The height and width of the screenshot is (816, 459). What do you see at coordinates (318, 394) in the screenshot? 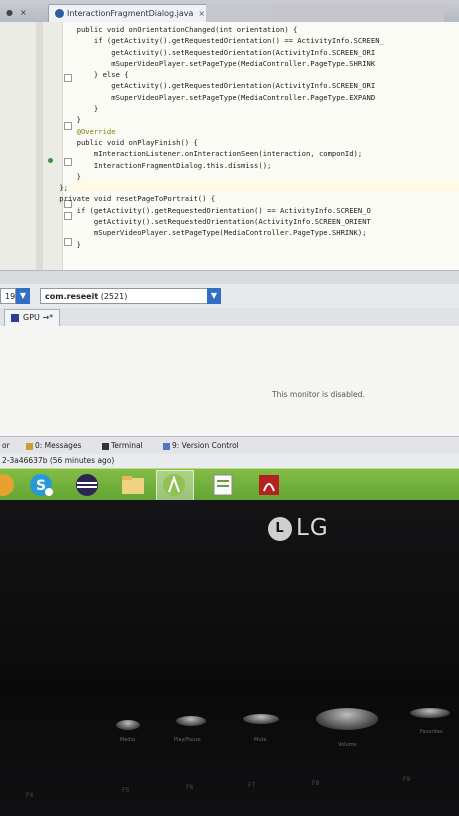
I see `monitor-disabled-message: This monitor is disabled.` at bounding box center [318, 394].